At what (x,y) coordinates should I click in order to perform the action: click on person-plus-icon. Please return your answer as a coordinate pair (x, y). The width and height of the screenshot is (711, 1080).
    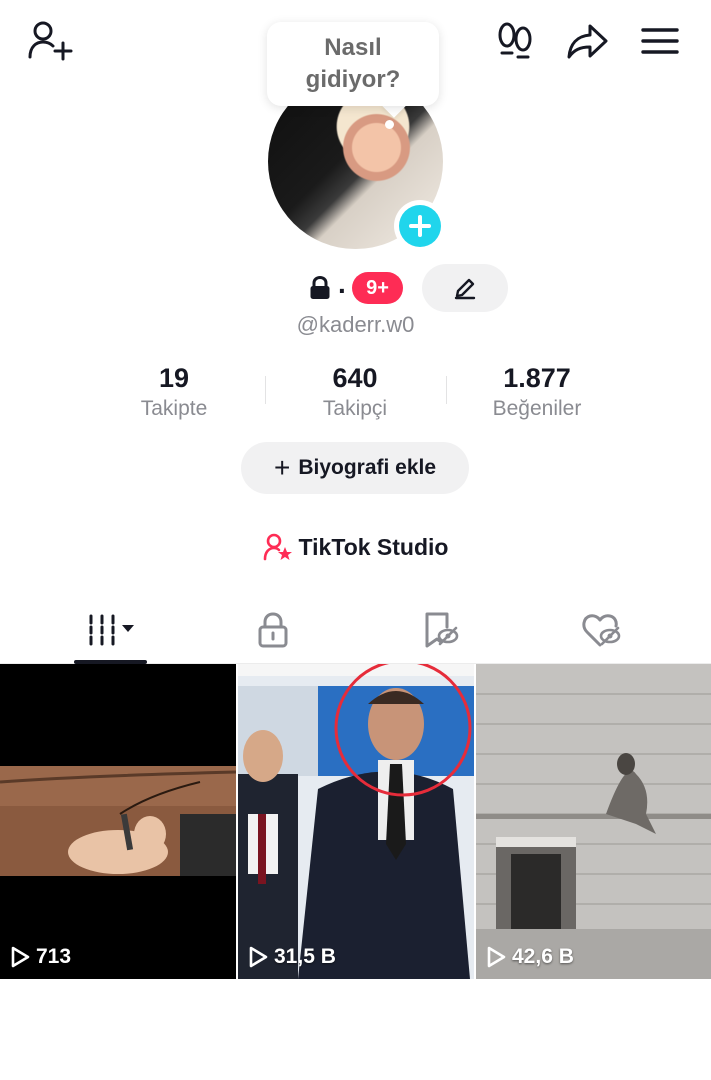
    Looking at the image, I should click on (50, 41).